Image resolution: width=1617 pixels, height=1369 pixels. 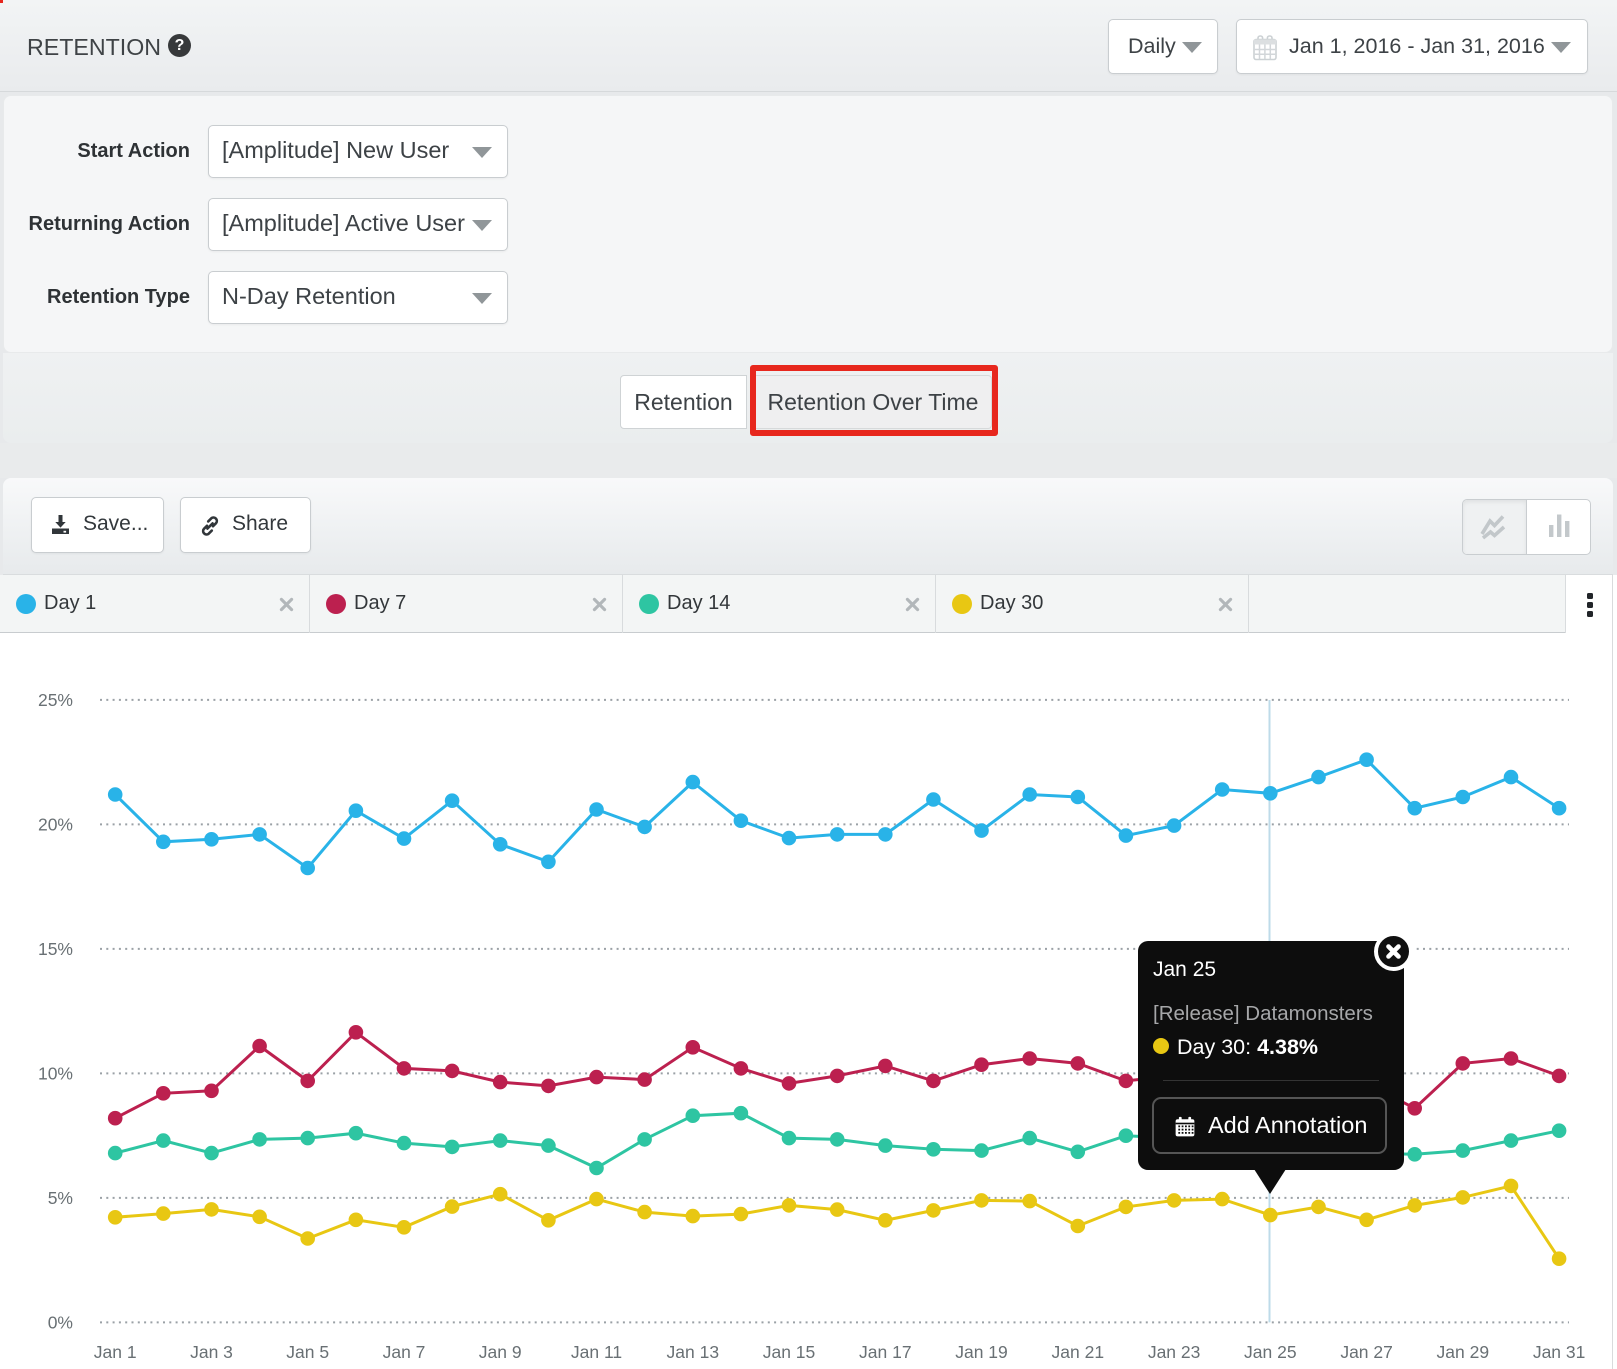 What do you see at coordinates (789, 1352) in the screenshot?
I see `svg-text: Jan 15` at bounding box center [789, 1352].